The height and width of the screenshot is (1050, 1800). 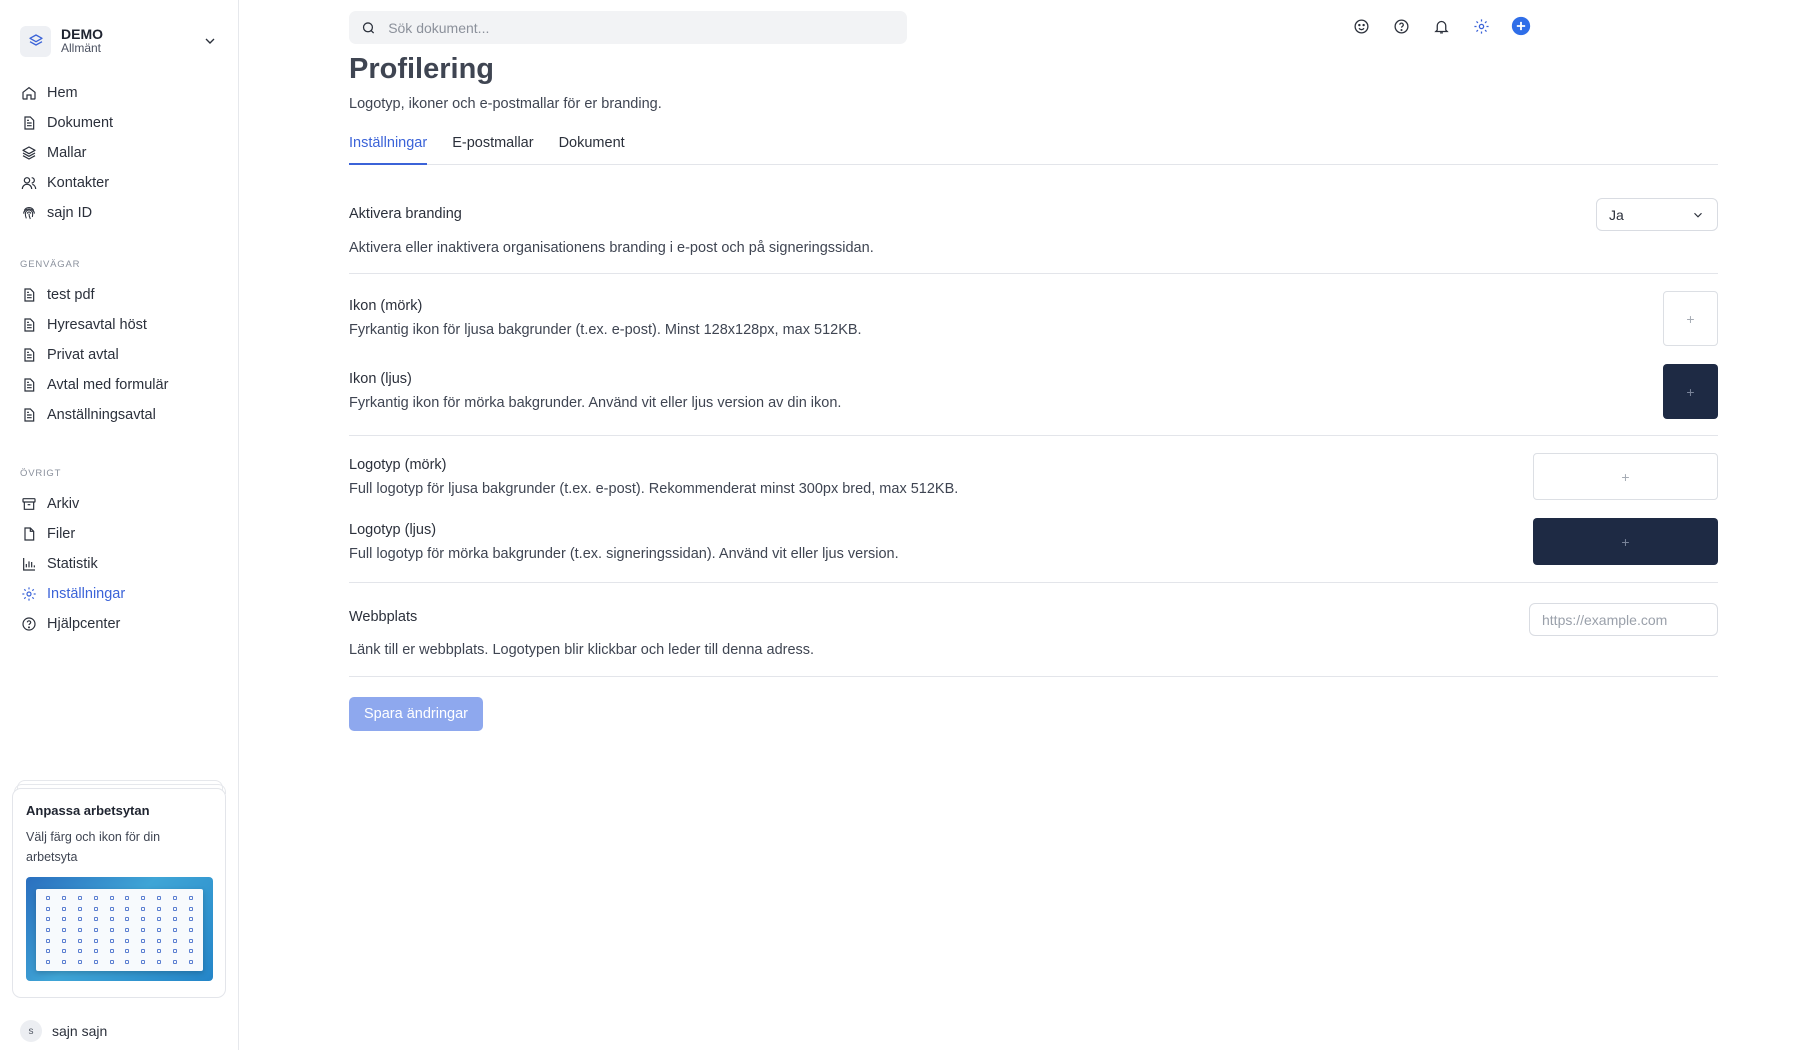 What do you see at coordinates (86, 594) in the screenshot?
I see `nav-label: Inställningar` at bounding box center [86, 594].